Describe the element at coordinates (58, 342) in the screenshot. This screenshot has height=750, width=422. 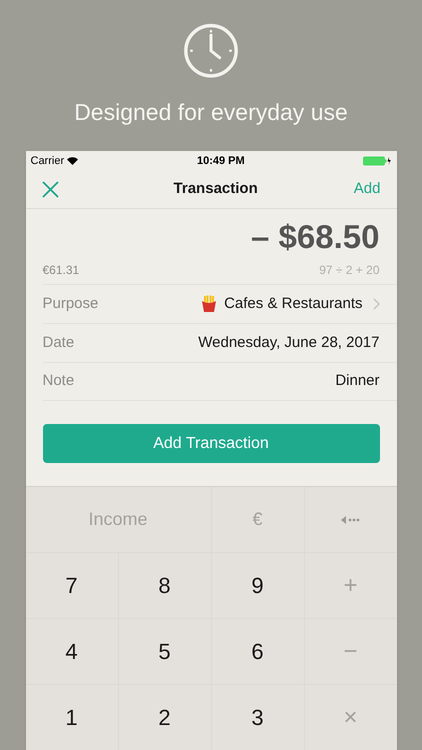
I see `field-label: Date` at that location.